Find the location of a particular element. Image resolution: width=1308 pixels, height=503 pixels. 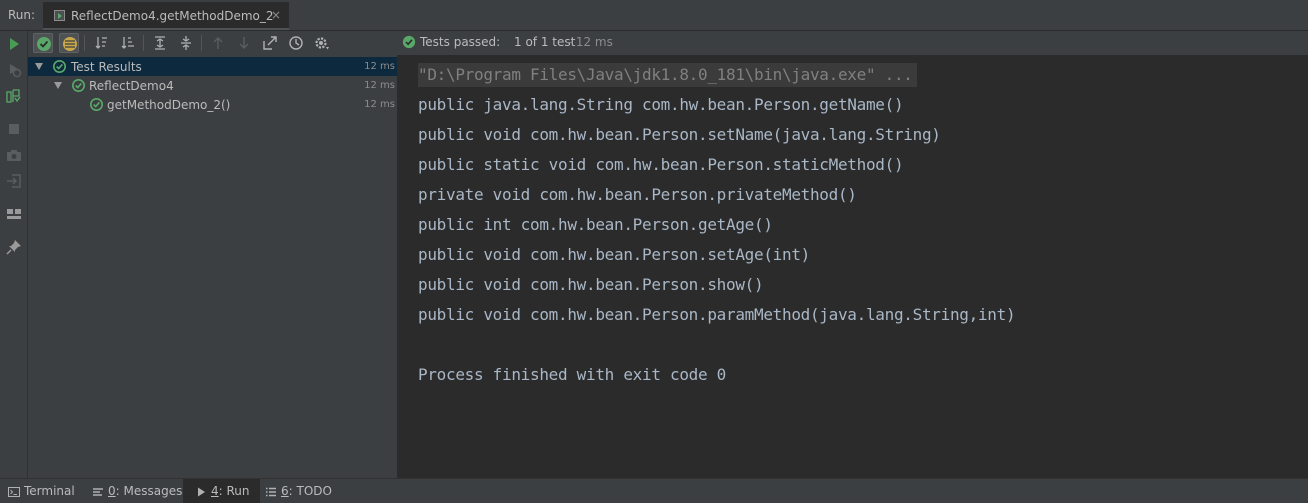

pin-icon is located at coordinates (13, 247).